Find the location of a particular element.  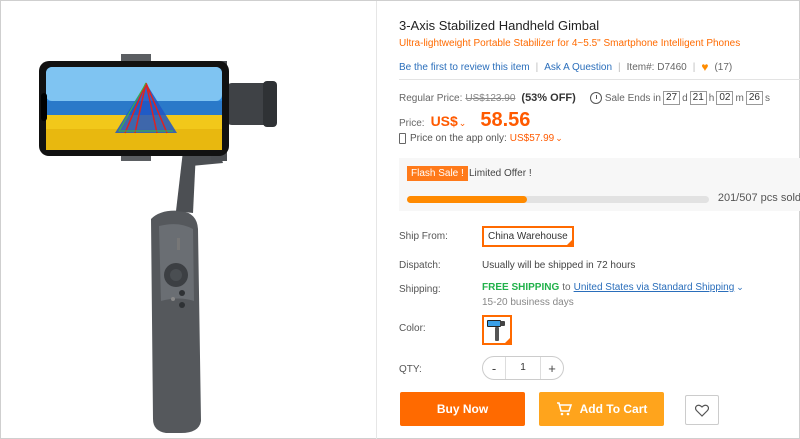

countdown-seconds: 26 is located at coordinates (754, 98).